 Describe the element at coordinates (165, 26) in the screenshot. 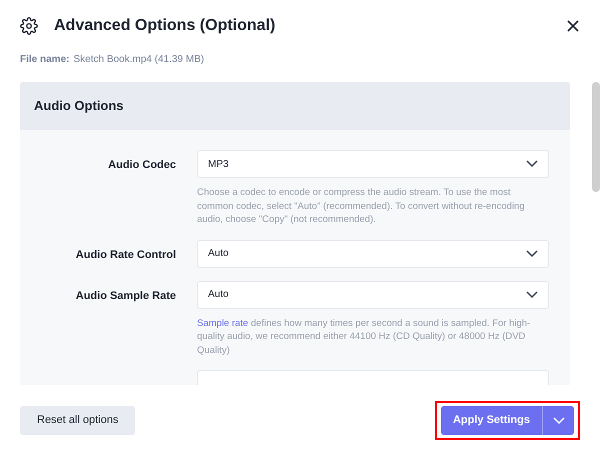

I see `dialog-title: Advanced Options (Optional)` at that location.